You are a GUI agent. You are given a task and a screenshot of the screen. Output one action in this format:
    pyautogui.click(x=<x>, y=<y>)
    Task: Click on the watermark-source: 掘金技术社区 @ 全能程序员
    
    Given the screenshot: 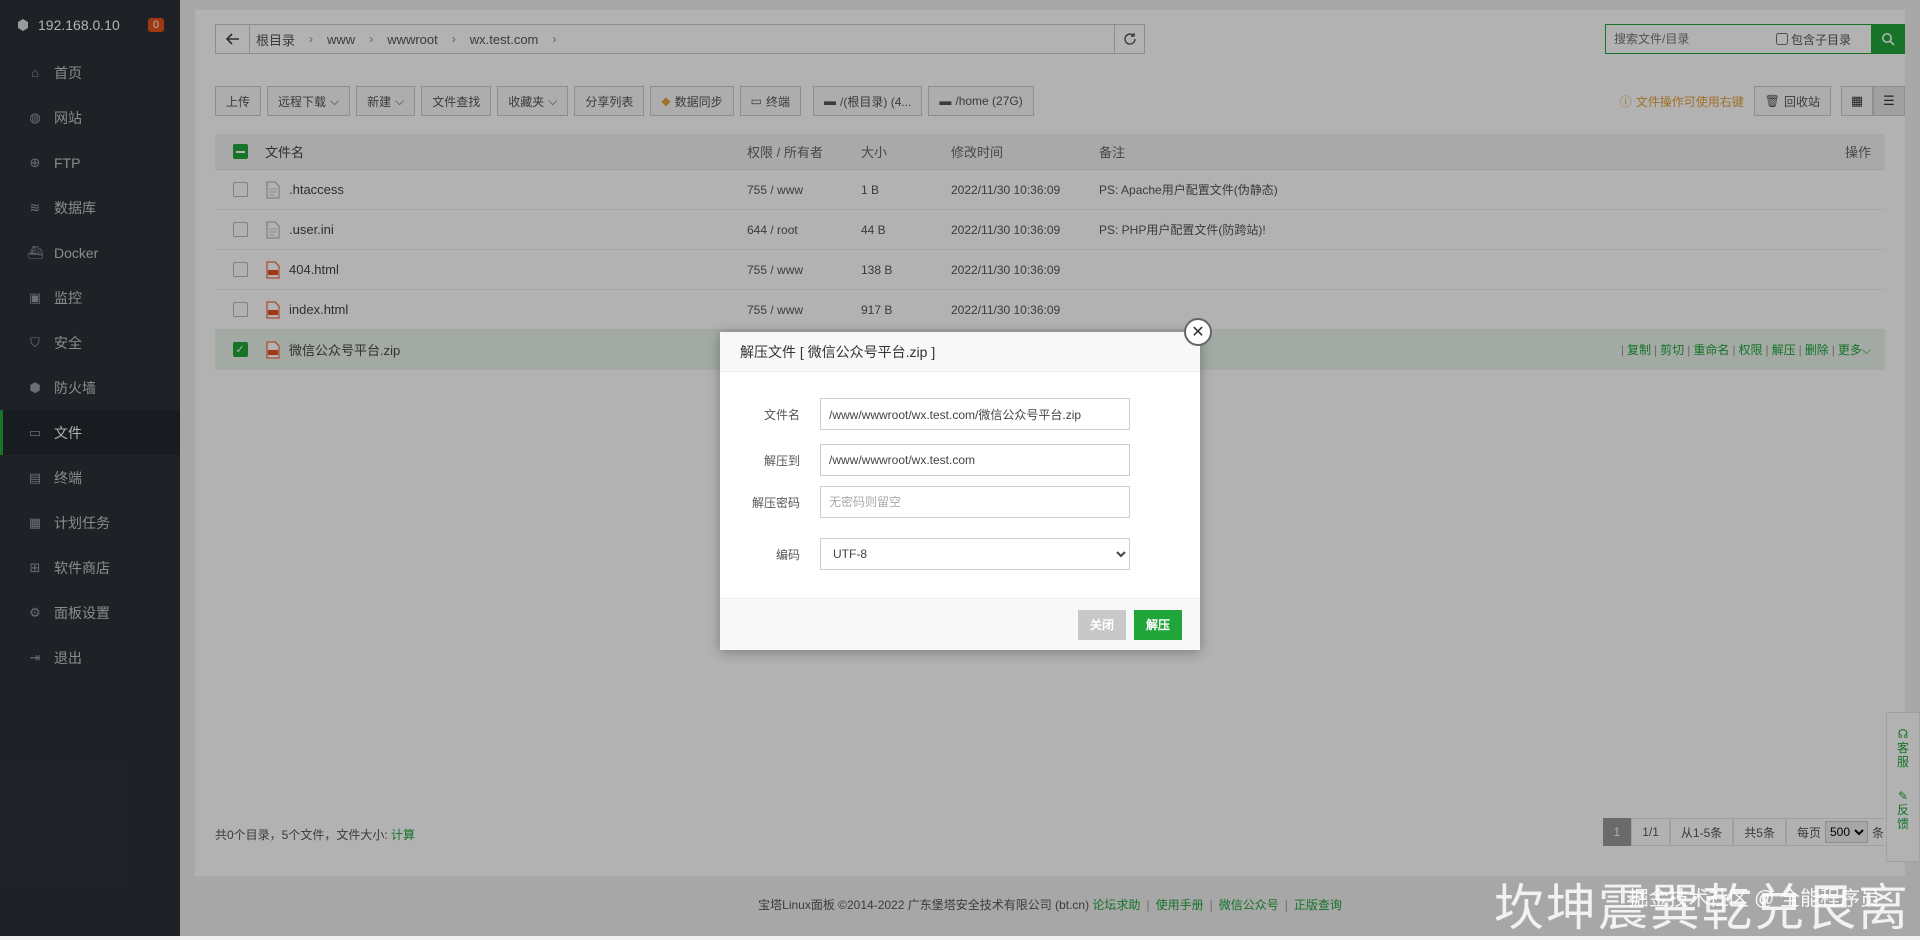 What is the action you would take?
    pyautogui.click(x=1754, y=899)
    